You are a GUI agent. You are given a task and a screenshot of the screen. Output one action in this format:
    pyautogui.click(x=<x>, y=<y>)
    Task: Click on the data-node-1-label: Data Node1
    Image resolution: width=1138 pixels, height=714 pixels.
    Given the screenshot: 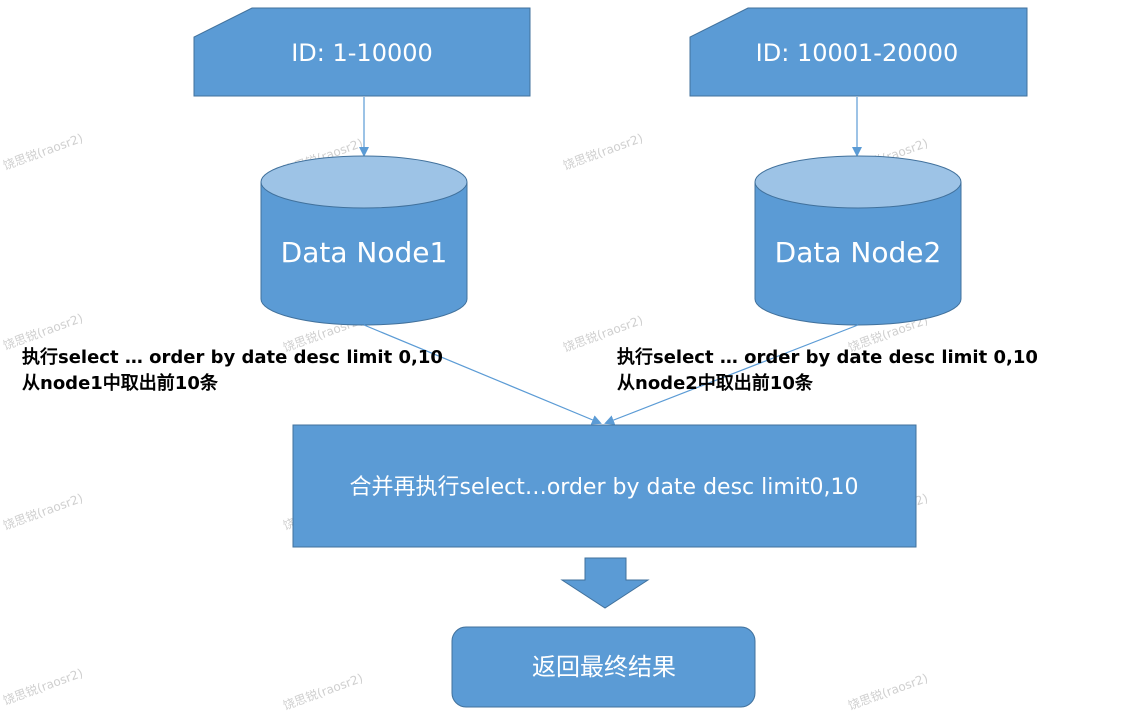 What is the action you would take?
    pyautogui.click(x=364, y=252)
    